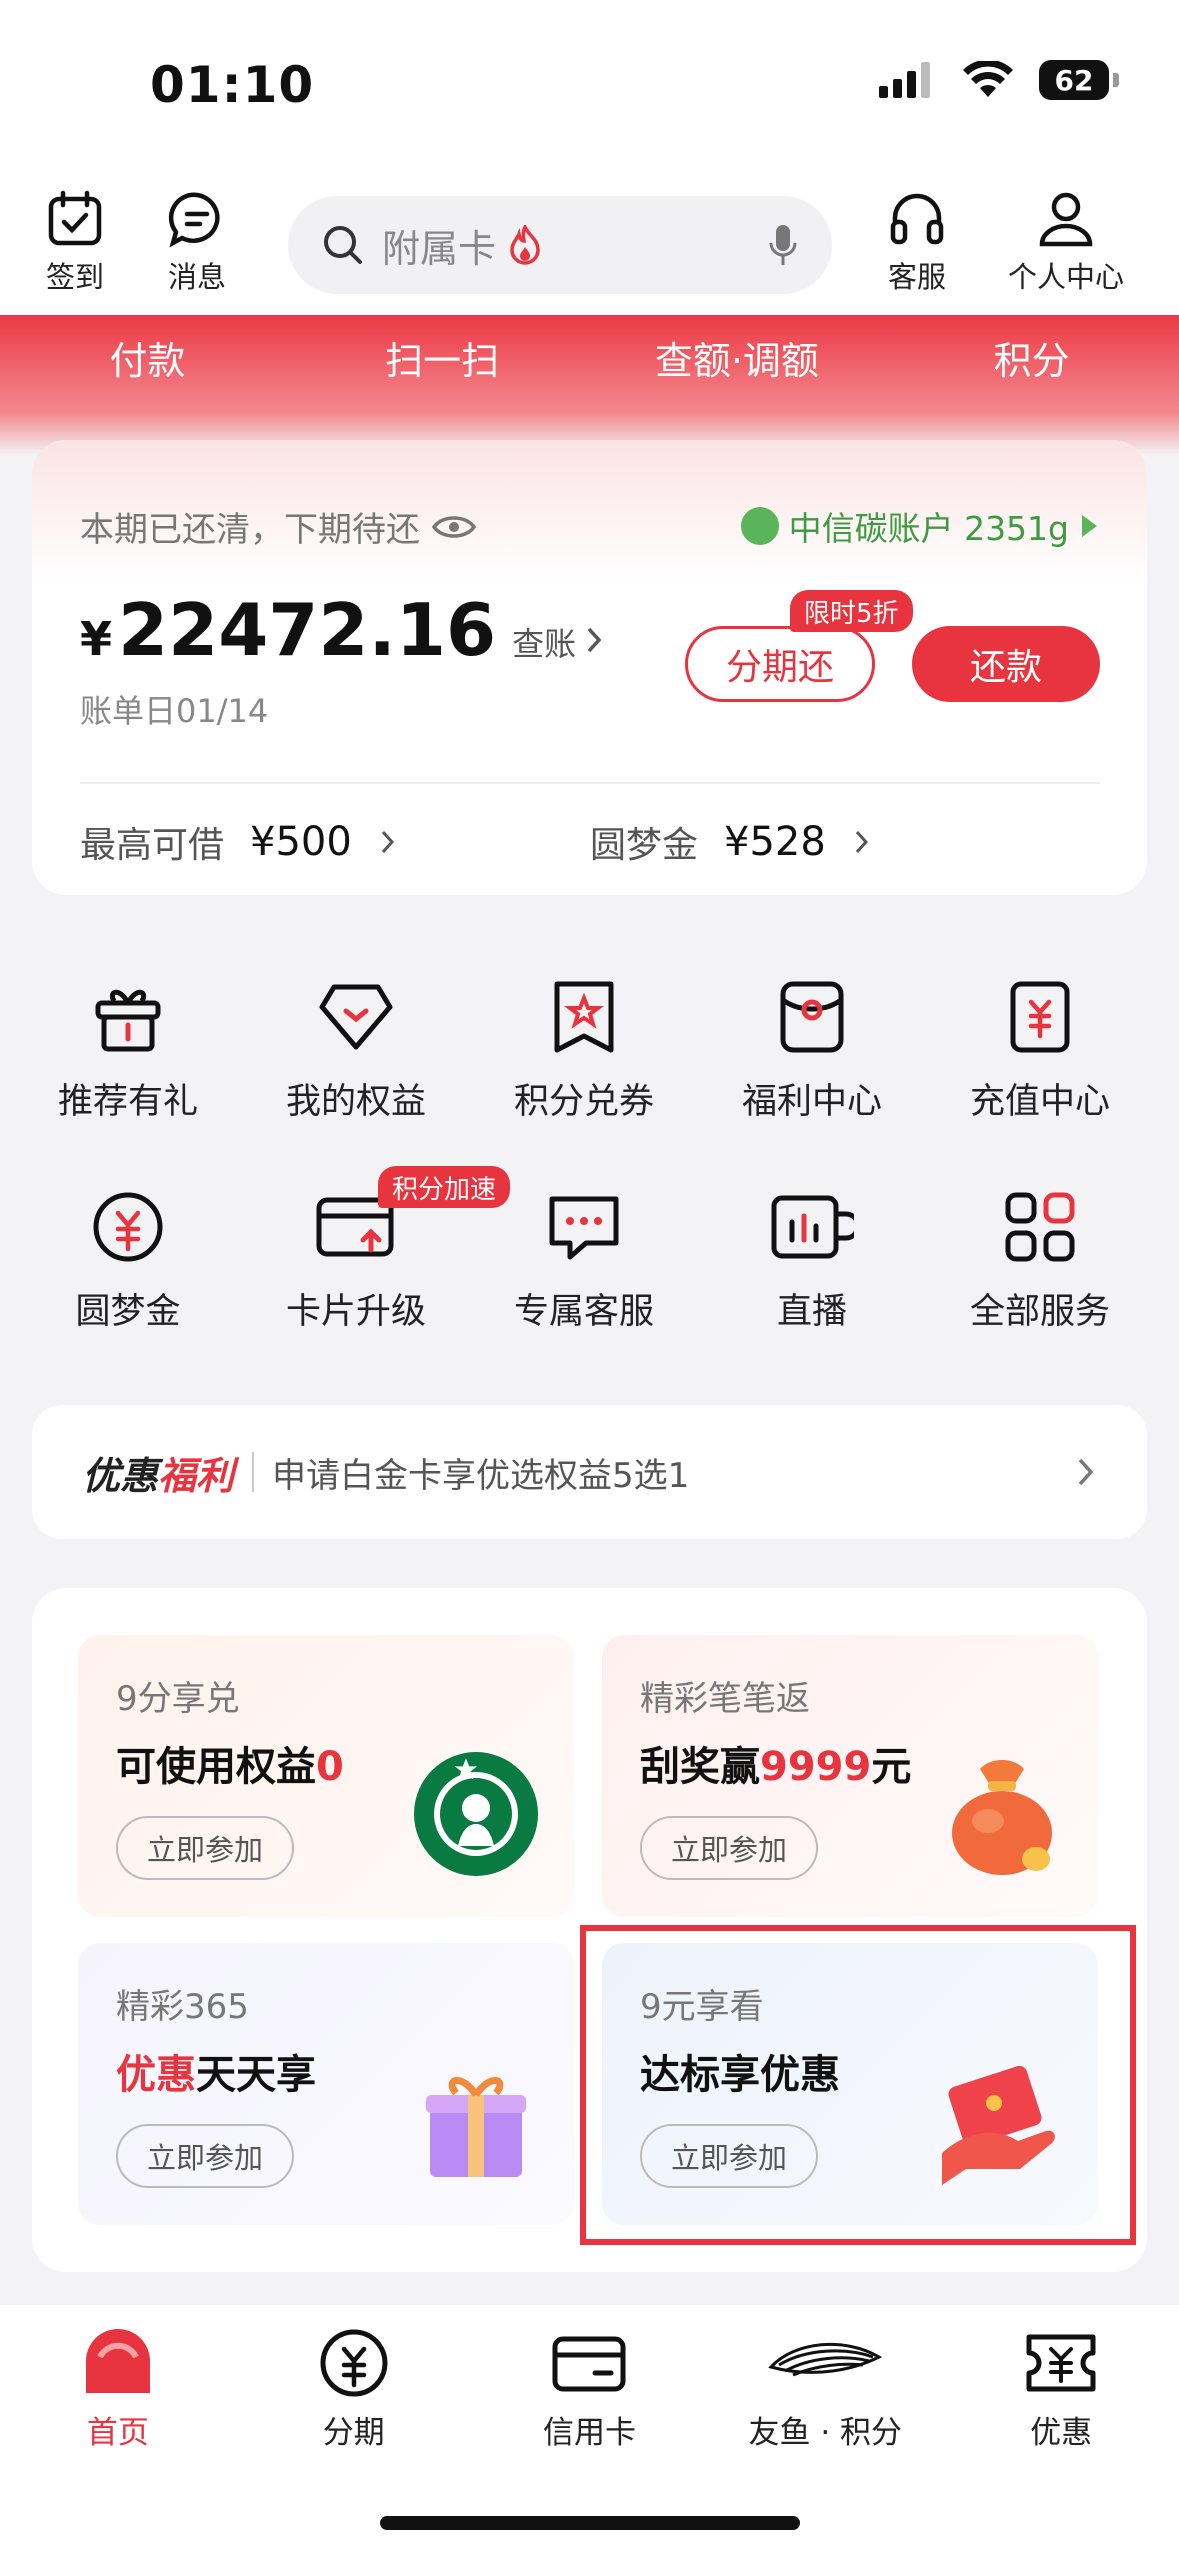  I want to click on service-label: 推荐有礼, so click(127, 1102).